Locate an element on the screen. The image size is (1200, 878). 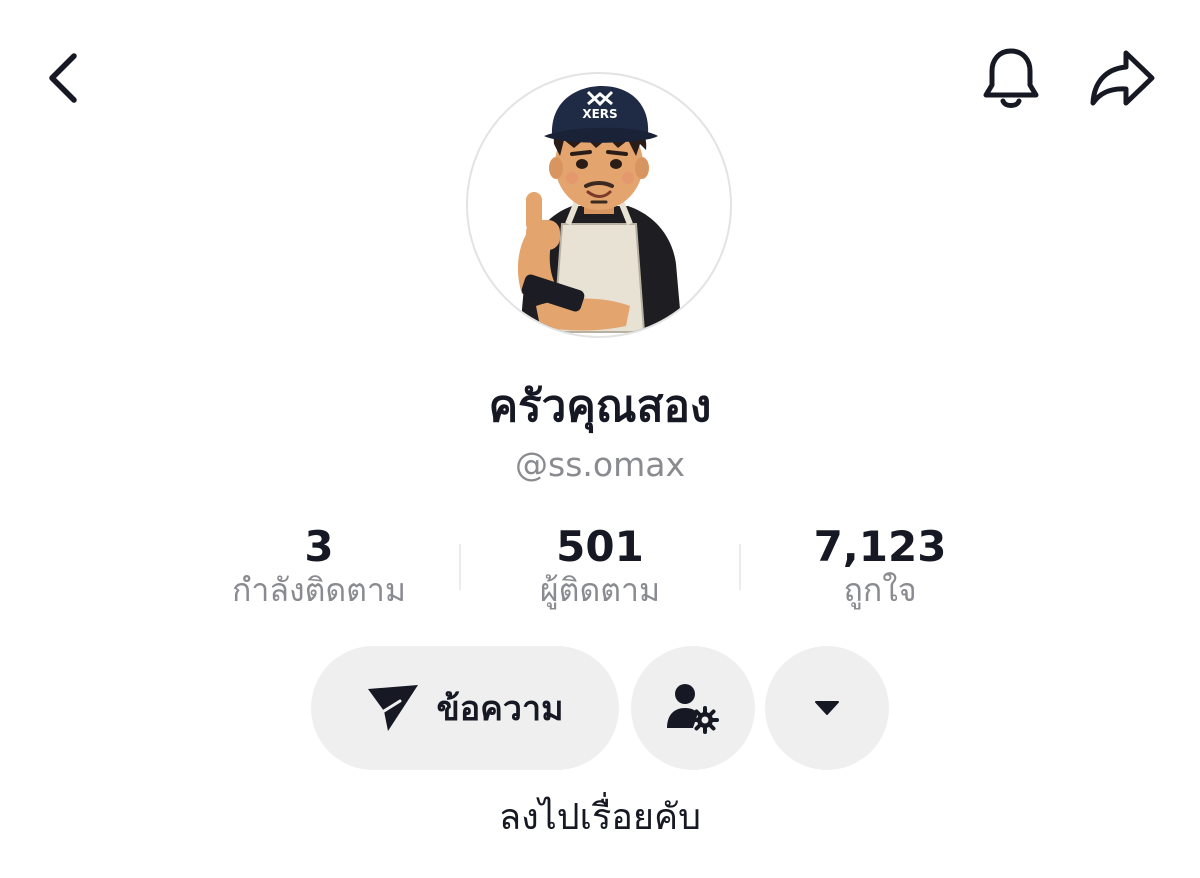
bell-icon is located at coordinates (1011, 78).